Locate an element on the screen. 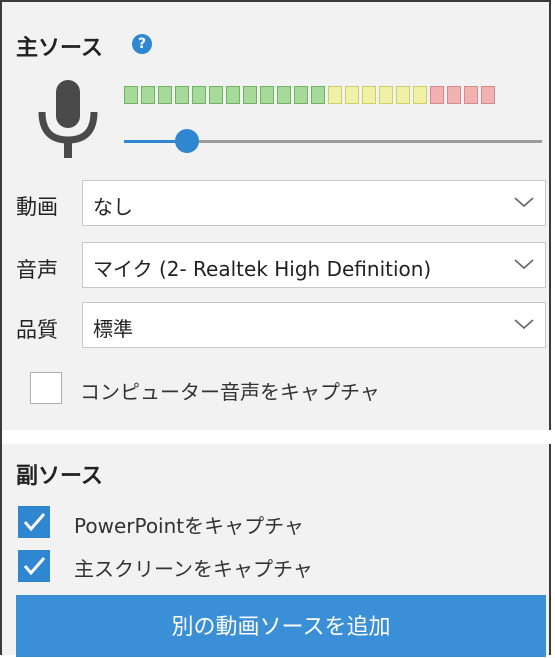 This screenshot has height=658, width=555. capture-computer-audio-label: コンピューター音声をキャプチャ is located at coordinates (230, 390).